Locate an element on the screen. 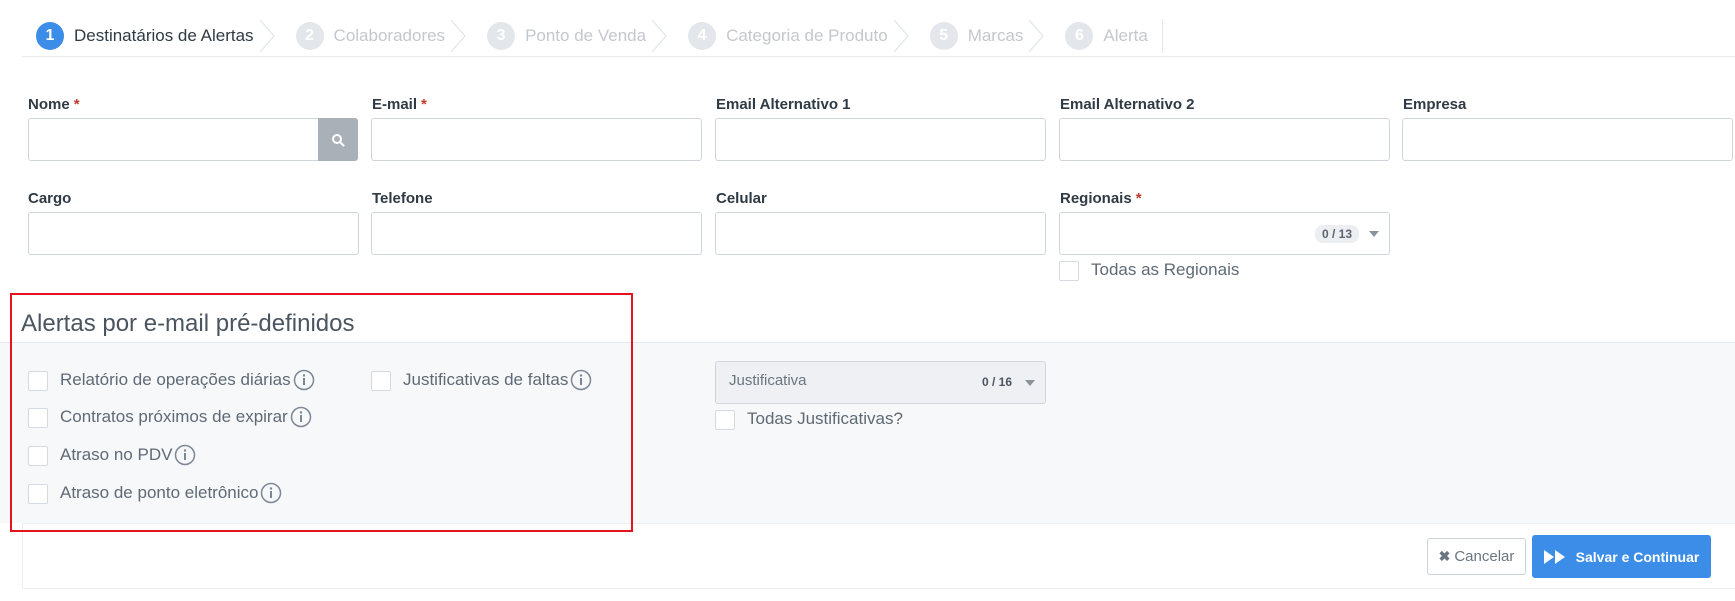 The image size is (1735, 601). alert-item-atraso-pdv: Atraso no PDV is located at coordinates (128, 455).